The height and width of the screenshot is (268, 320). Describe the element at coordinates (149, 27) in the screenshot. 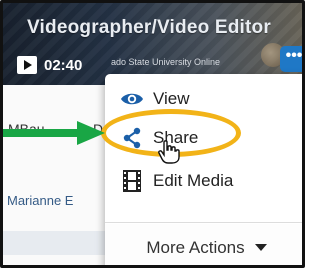

I see `video-title: Videographer/Video Editor` at that location.